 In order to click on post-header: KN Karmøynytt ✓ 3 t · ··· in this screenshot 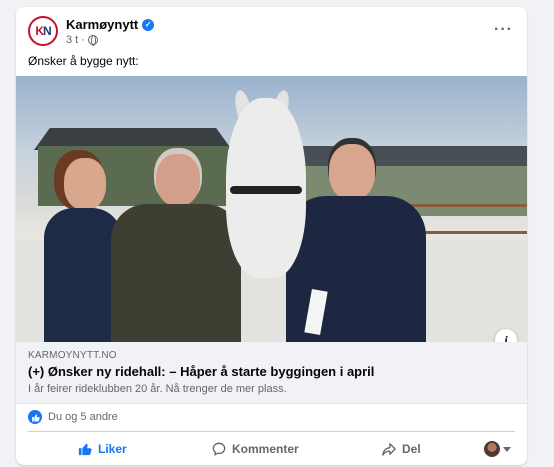, I will do `click(271, 29)`.